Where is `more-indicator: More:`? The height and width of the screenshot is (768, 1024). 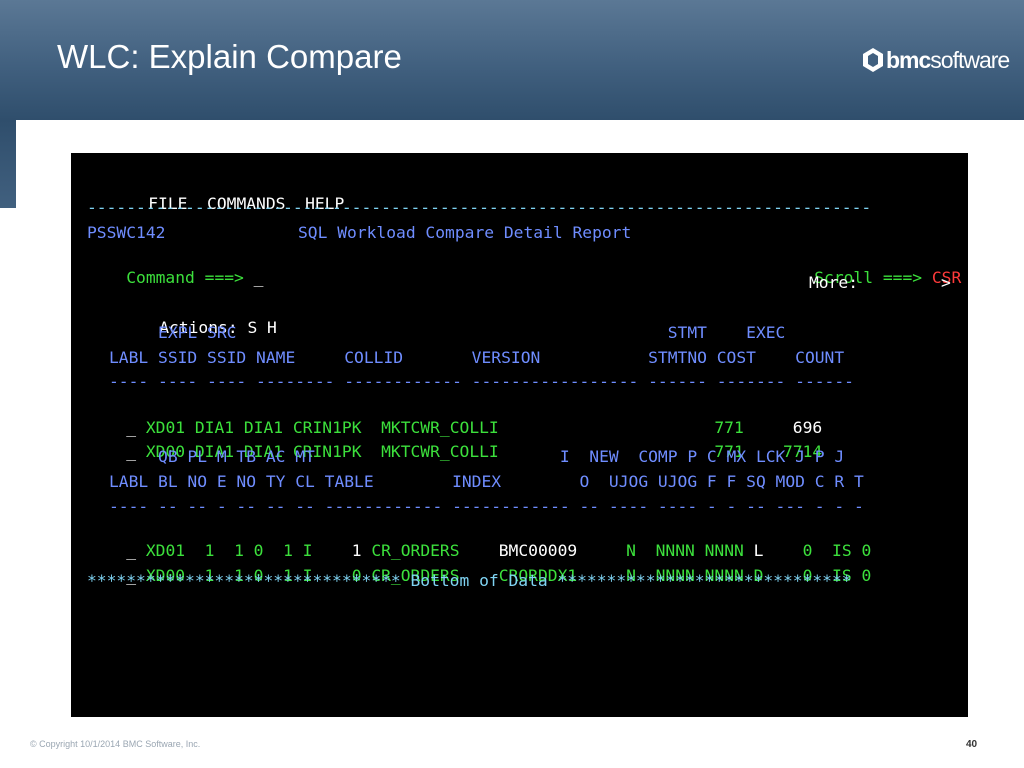 more-indicator: More: is located at coordinates (833, 283).